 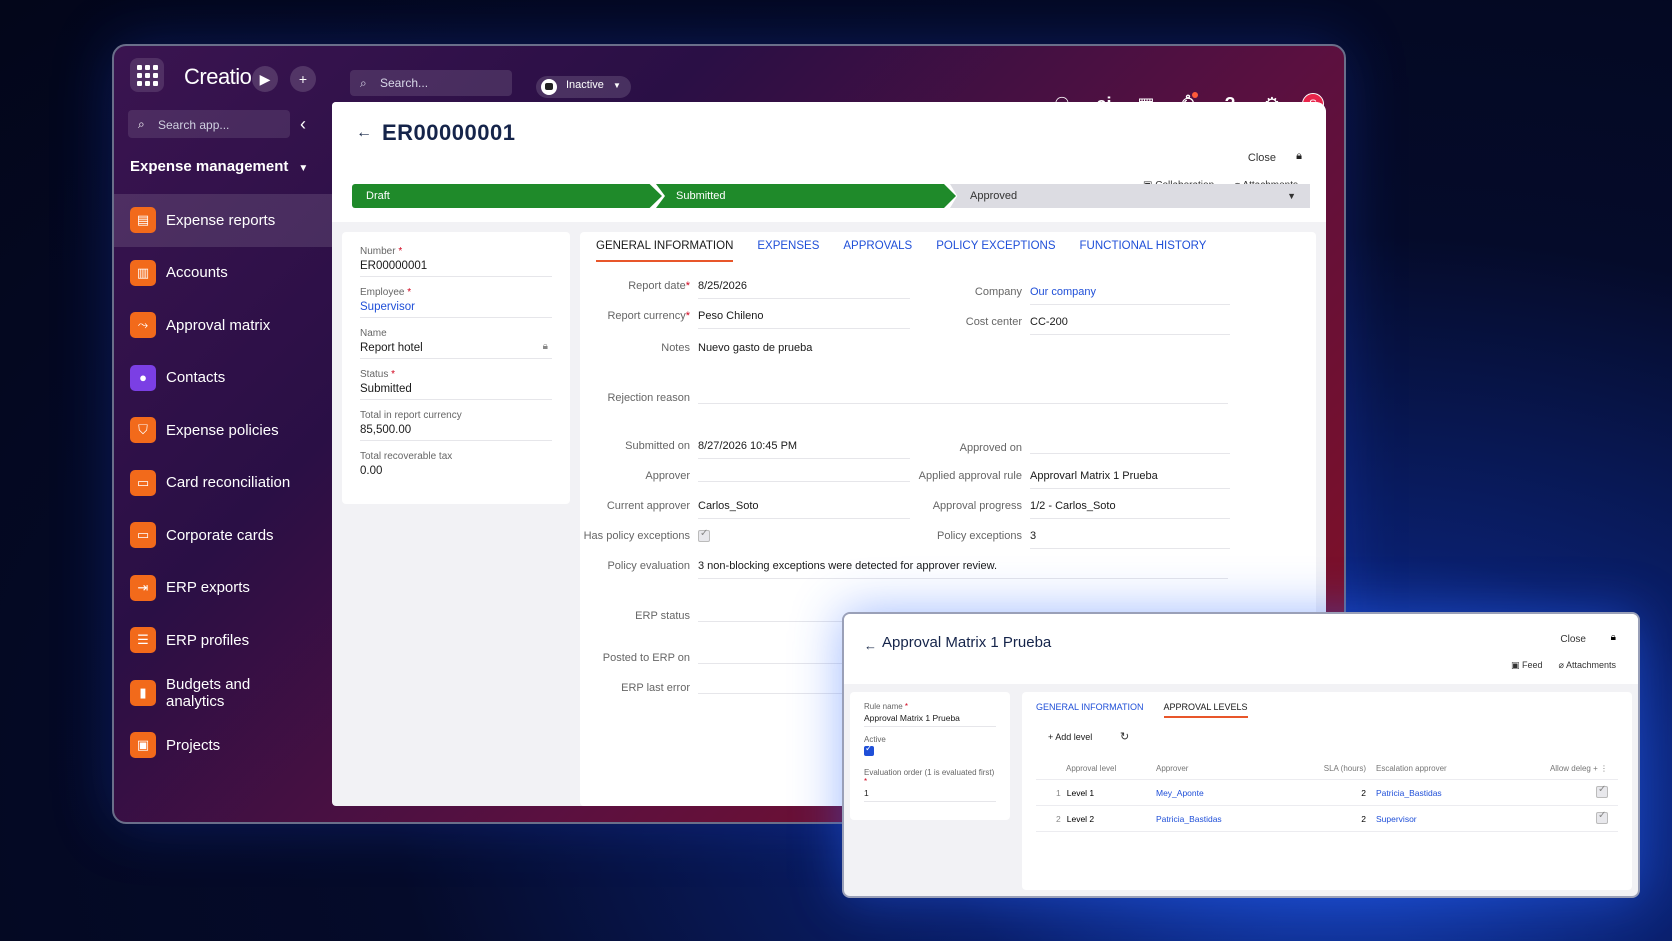 I want to click on add-level-button: + Add level, so click(x=1070, y=737).